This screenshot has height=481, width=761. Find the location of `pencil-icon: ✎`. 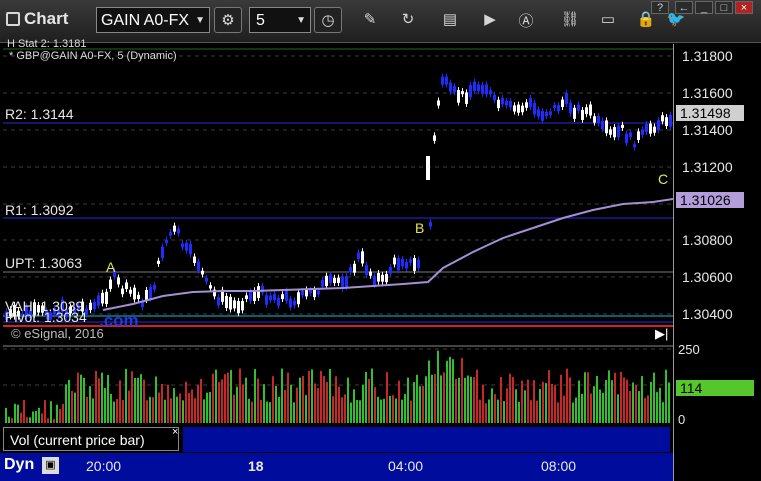

pencil-icon: ✎ is located at coordinates (370, 19).